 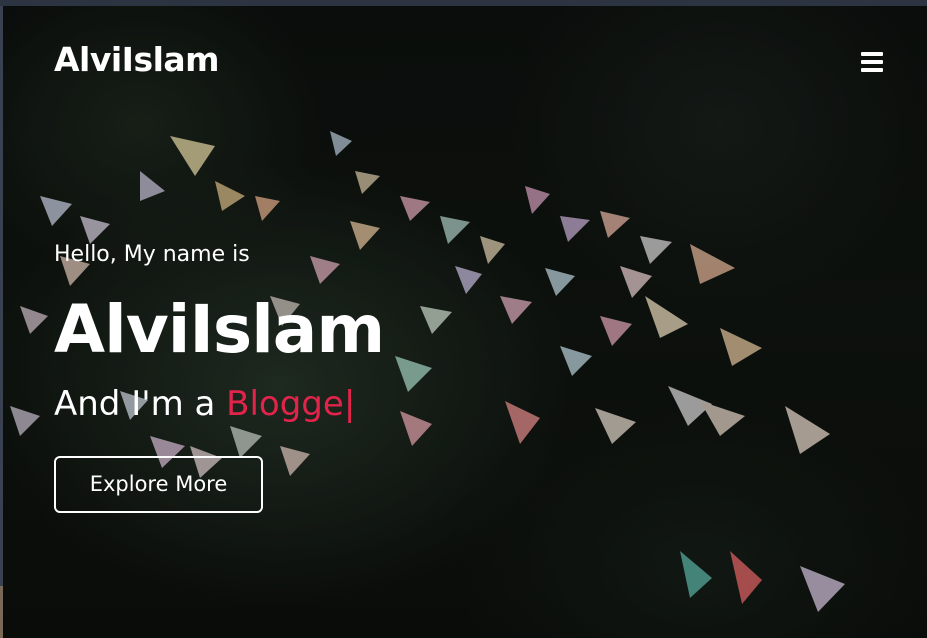 I want to click on hamburger-menu-icon, so click(x=873, y=63).